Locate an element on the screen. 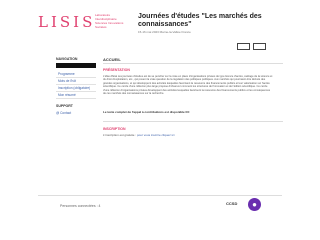 This screenshot has height=240, width=320. connected-users: Personnes connectées : 4 is located at coordinates (80, 206).